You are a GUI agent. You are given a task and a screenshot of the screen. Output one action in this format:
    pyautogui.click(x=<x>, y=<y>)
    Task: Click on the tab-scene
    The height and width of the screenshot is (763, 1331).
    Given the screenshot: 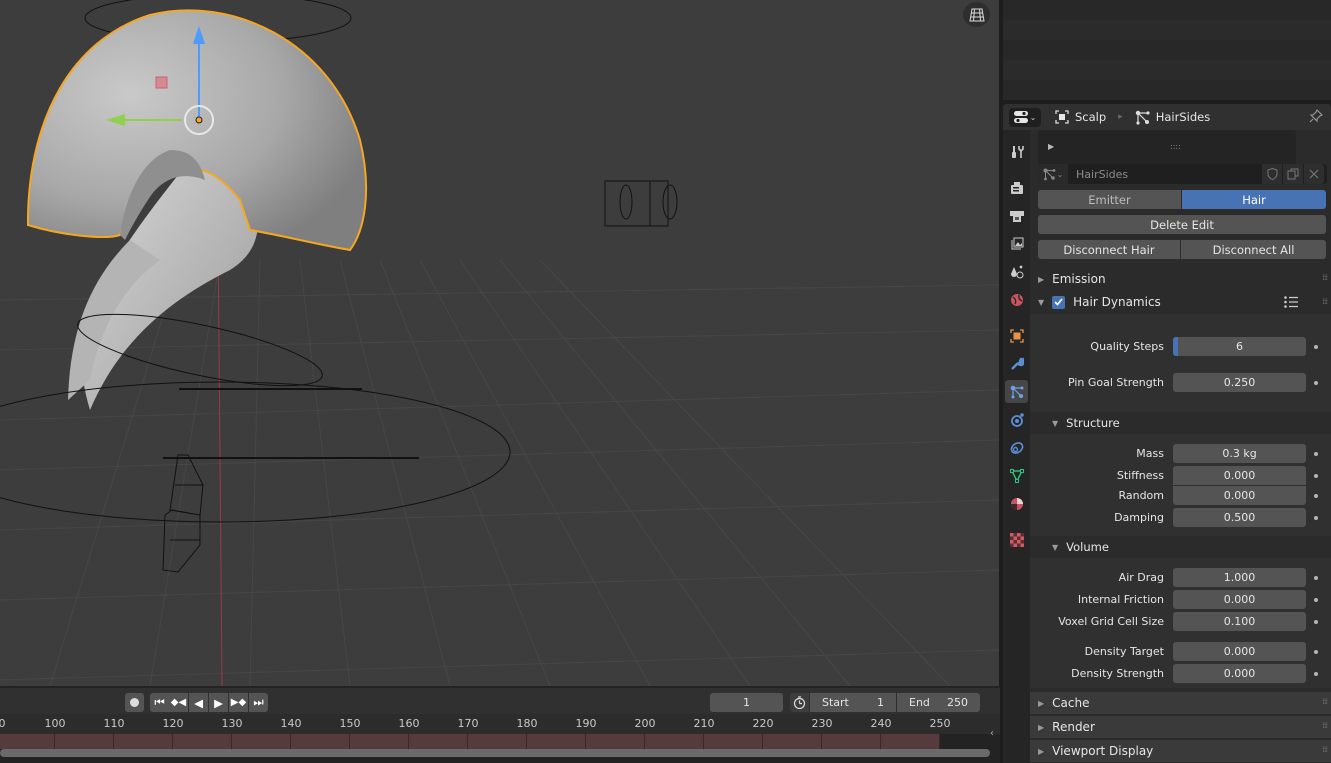 What is the action you would take?
    pyautogui.click(x=1016, y=271)
    